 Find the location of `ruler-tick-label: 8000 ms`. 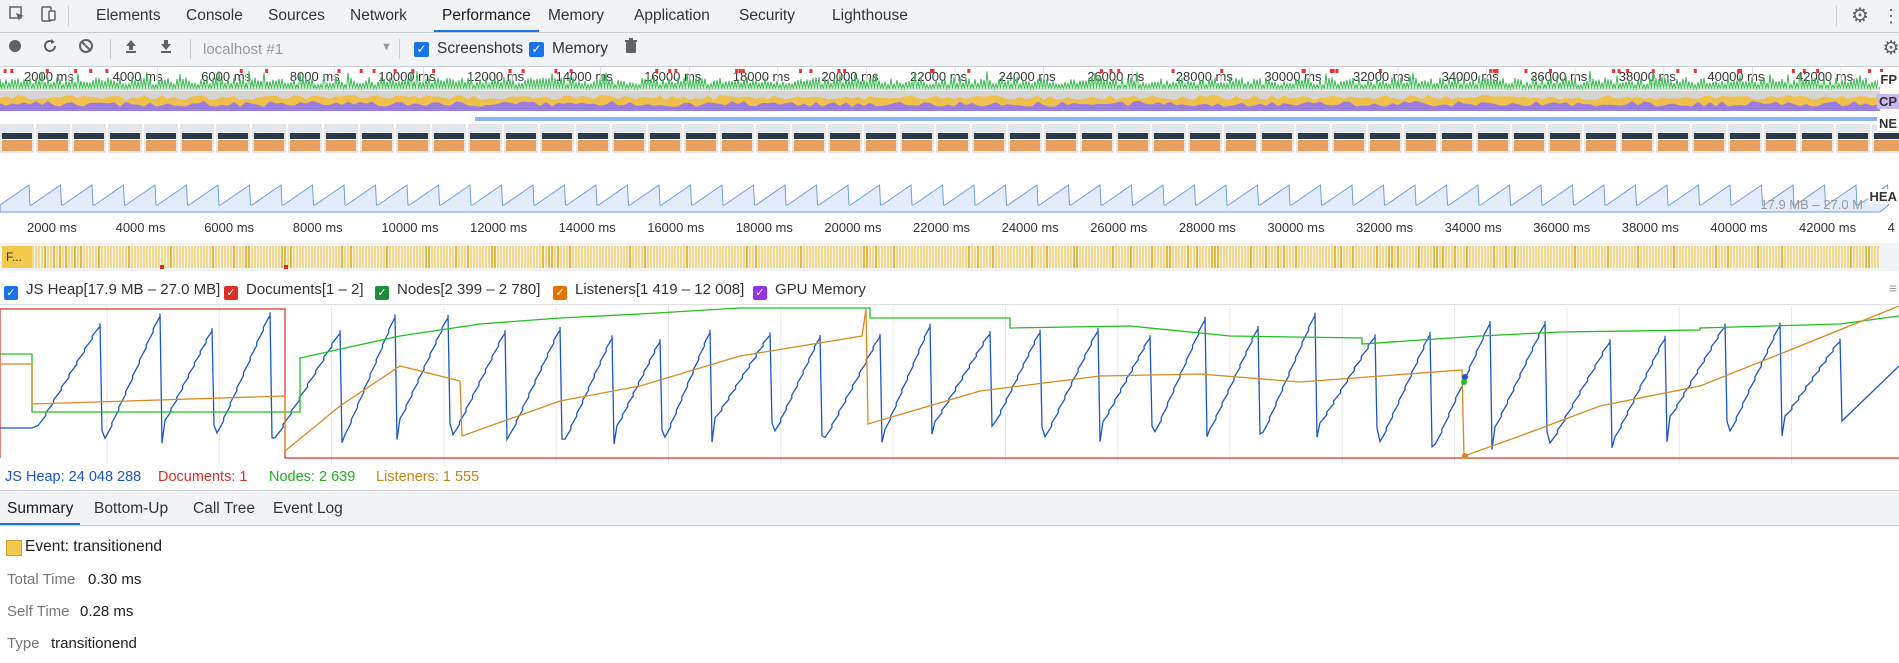

ruler-tick-label: 8000 ms is located at coordinates (317, 227).